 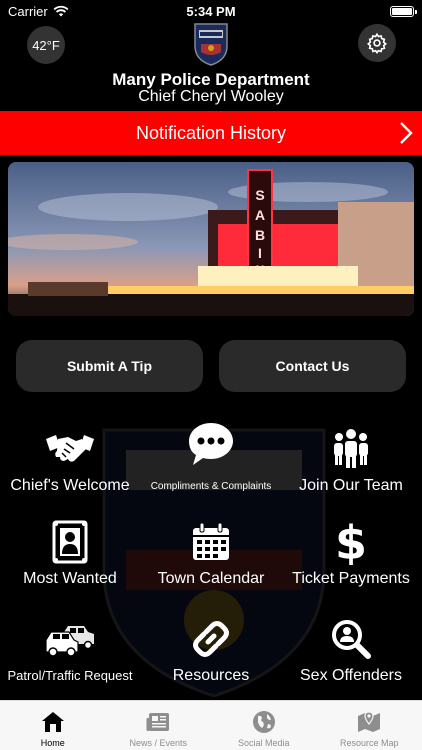 What do you see at coordinates (211, 96) in the screenshot?
I see `chief-subtitle: Chief Cheryl Wooley` at bounding box center [211, 96].